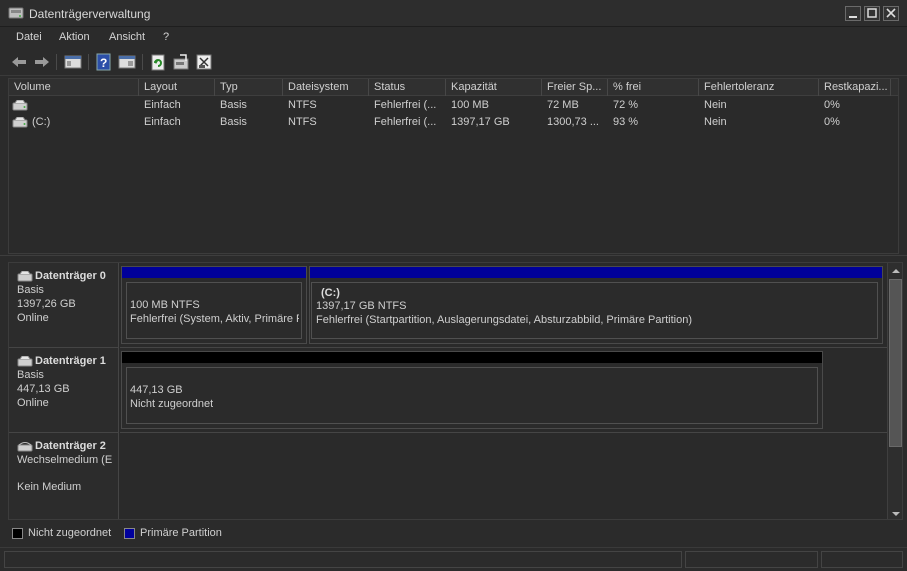 The image size is (907, 571). I want to click on menu-ansicht: Ansicht, so click(127, 37).